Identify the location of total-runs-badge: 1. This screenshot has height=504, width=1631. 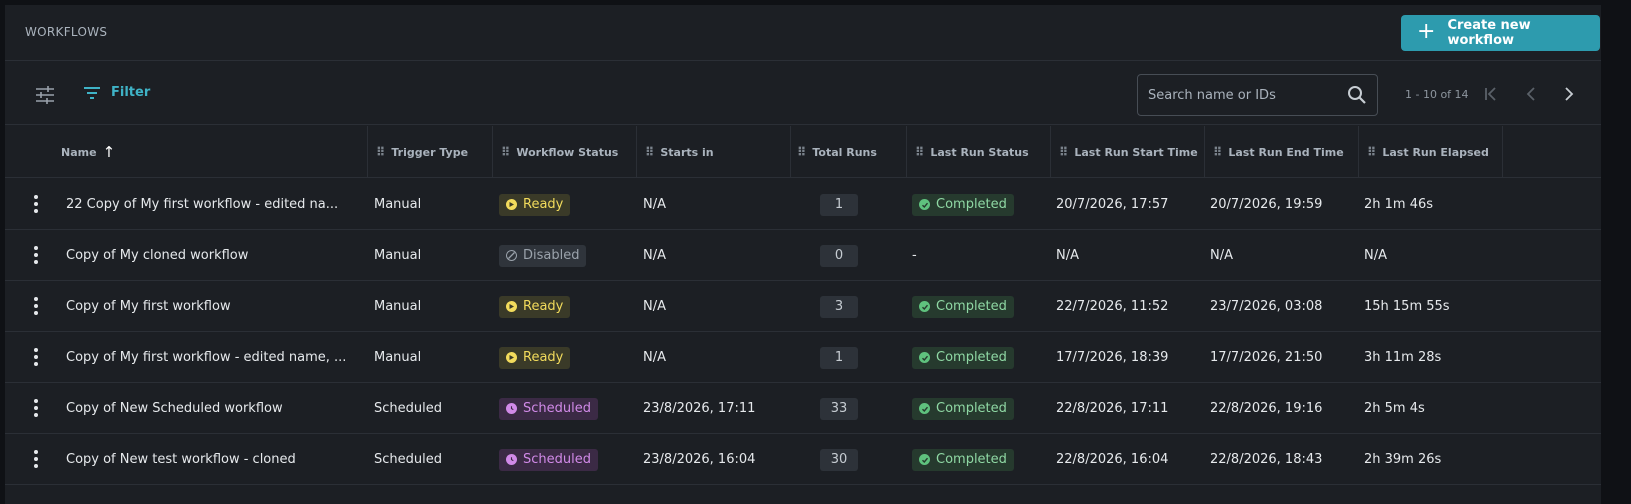
(839, 357).